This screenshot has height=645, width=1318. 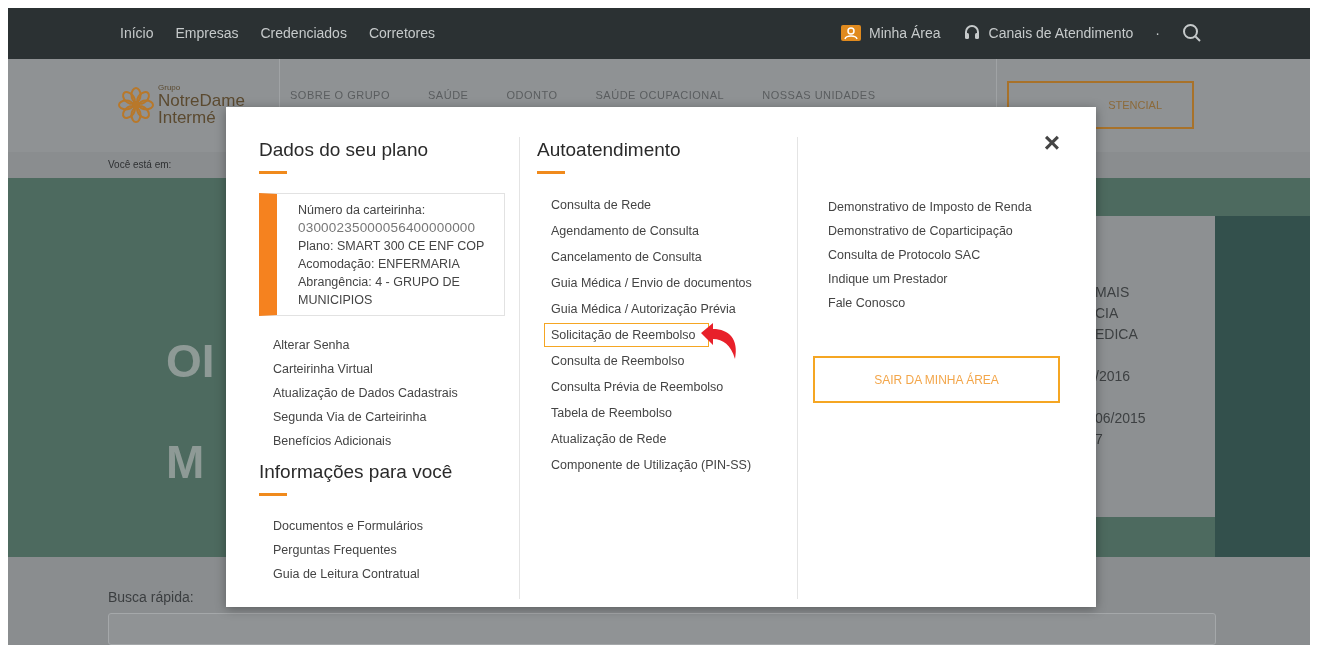 I want to click on menu-link: Atualização de Dados Cadastrais, so click(x=365, y=393).